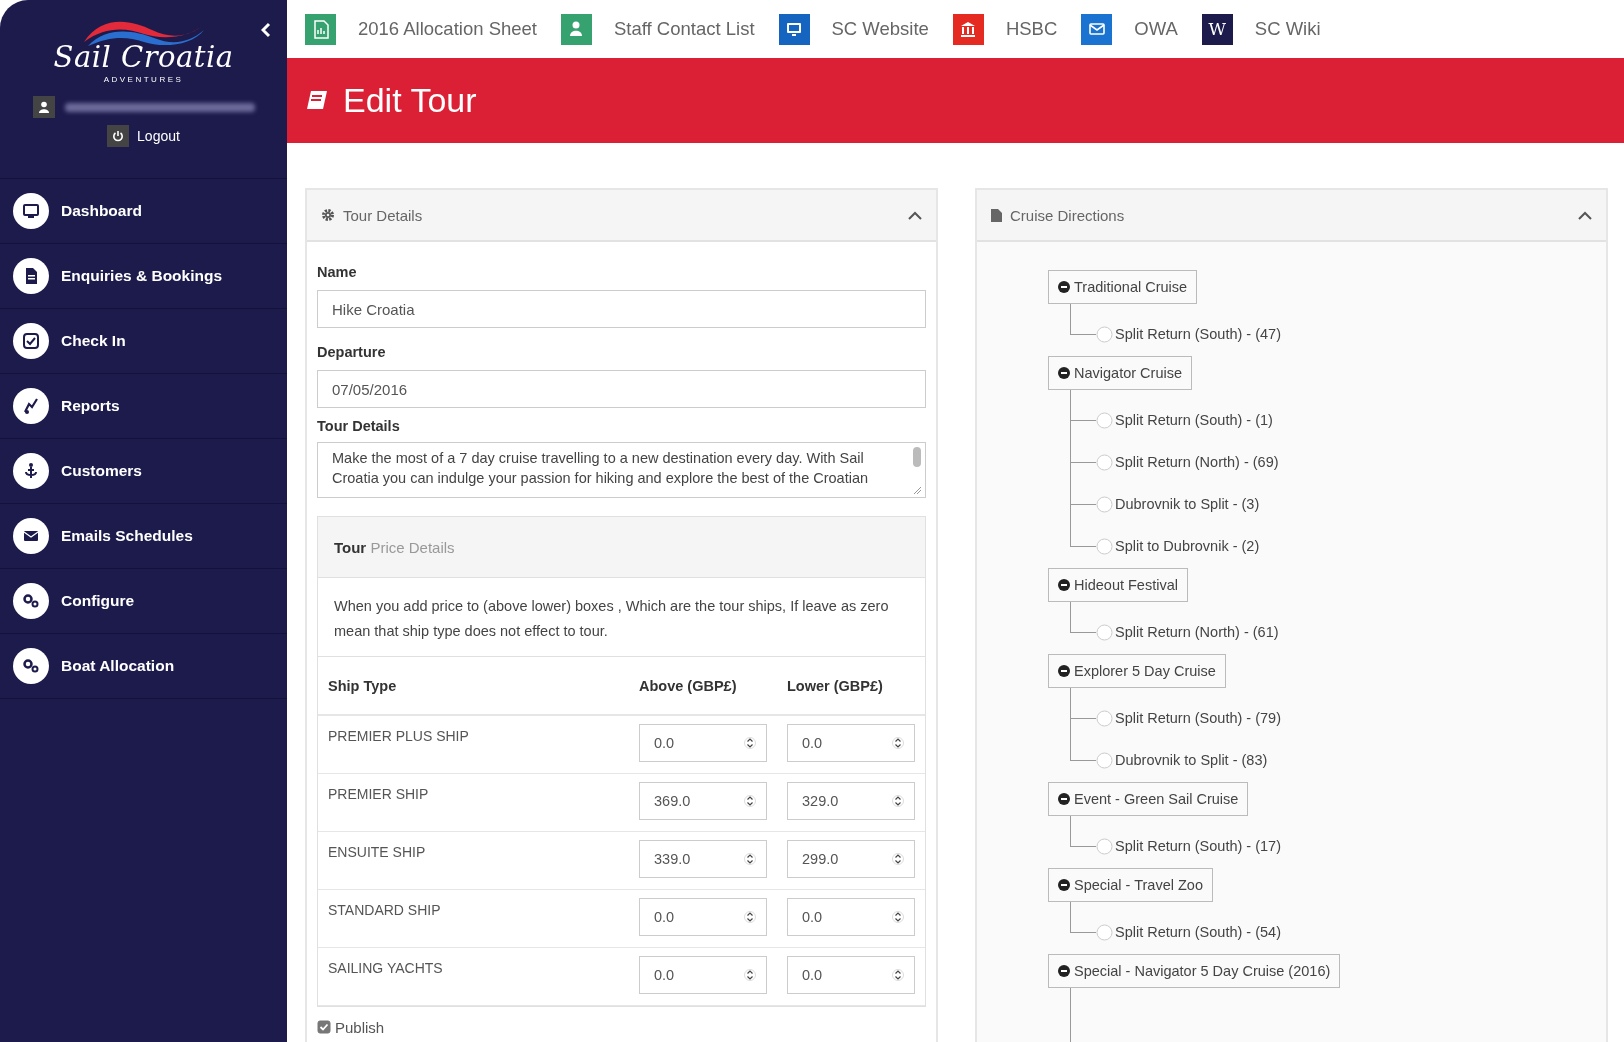  Describe the element at coordinates (378, 793) in the screenshot. I see `table-cell: PREMIER SHIP` at that location.